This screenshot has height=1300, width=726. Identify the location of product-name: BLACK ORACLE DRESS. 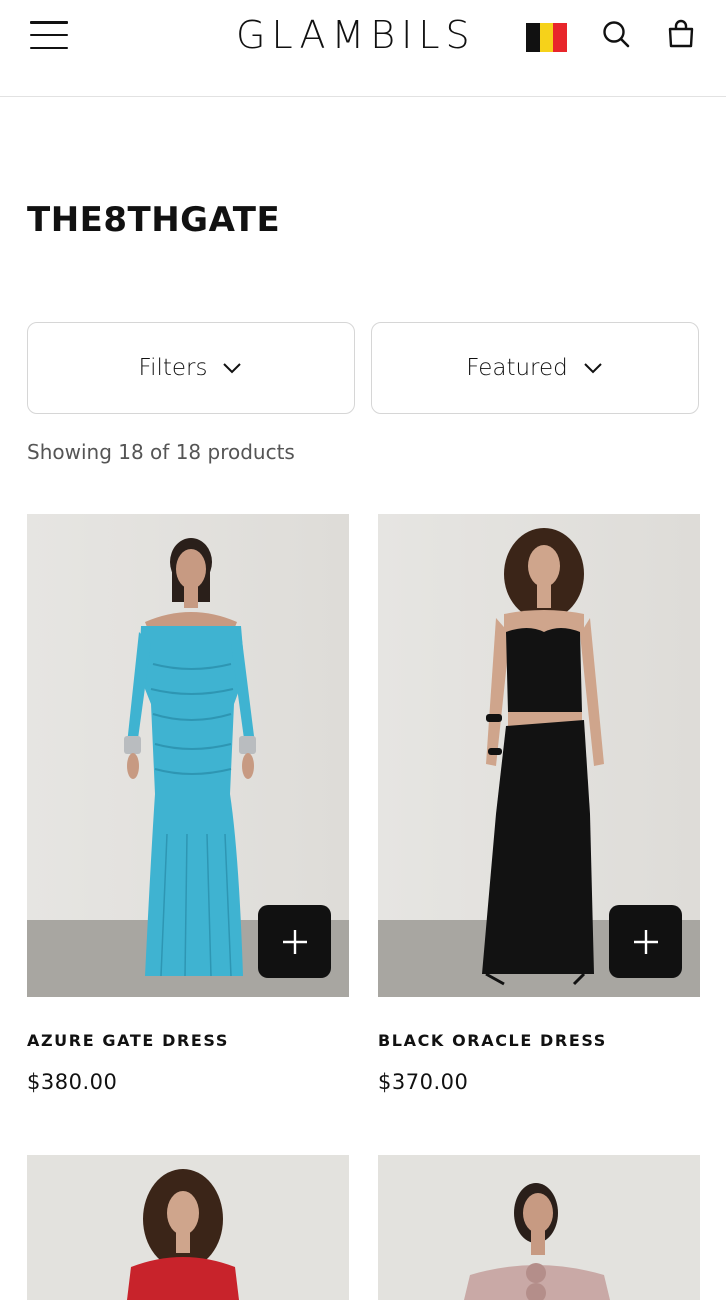
(539, 1040).